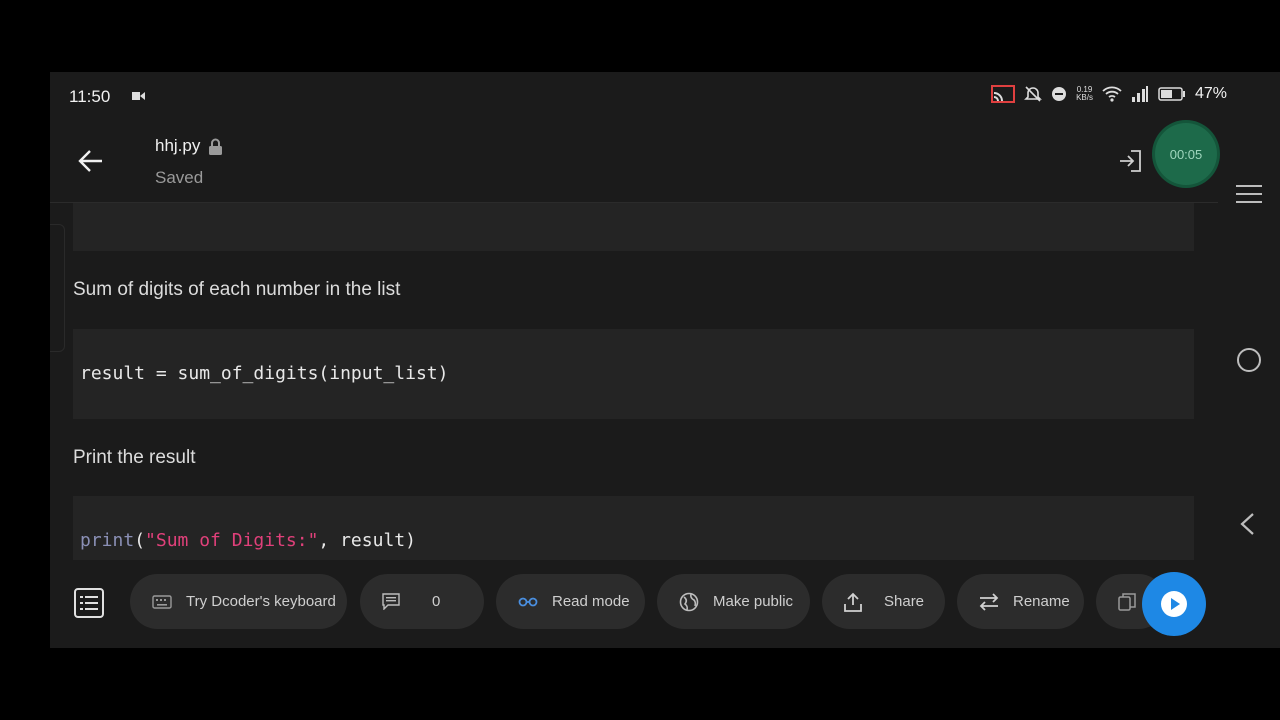 The width and height of the screenshot is (1280, 720). What do you see at coordinates (89, 603) in the screenshot?
I see `list-icon` at bounding box center [89, 603].